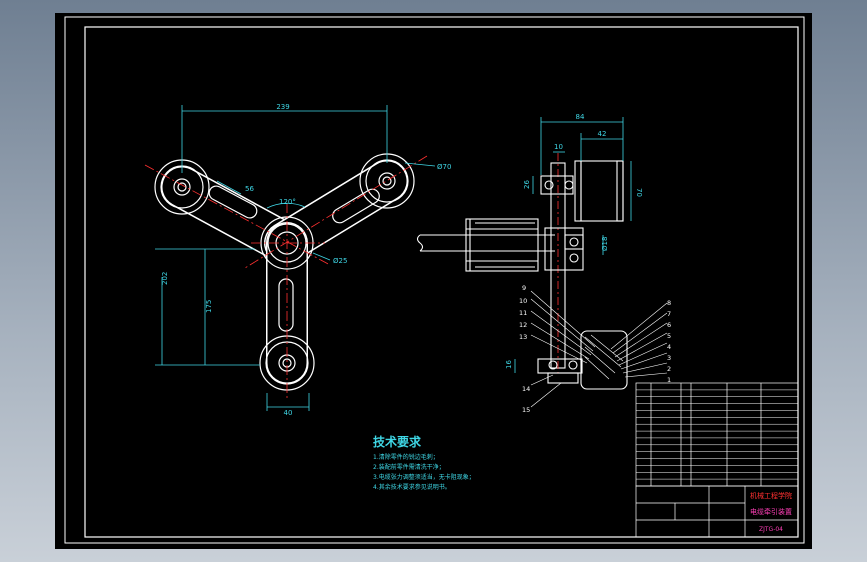  I want to click on parts-rows, so click(717, 434).